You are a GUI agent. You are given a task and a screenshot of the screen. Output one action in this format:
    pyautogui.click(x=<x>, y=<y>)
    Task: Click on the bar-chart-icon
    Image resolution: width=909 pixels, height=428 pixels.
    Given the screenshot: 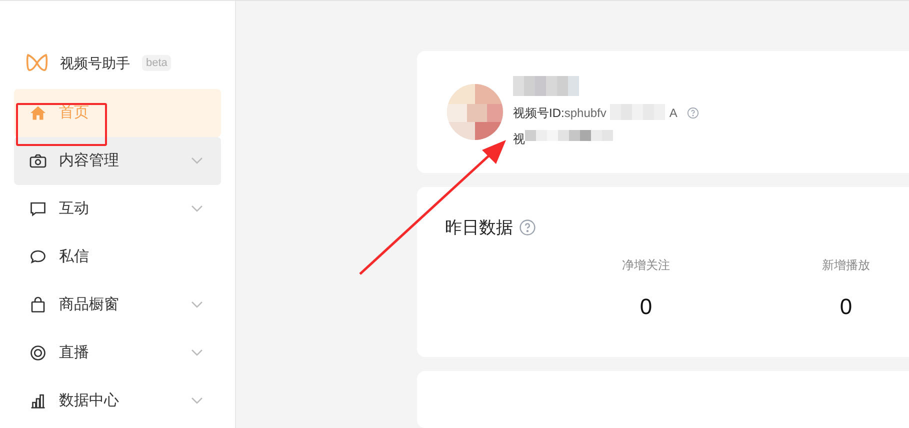 What is the action you would take?
    pyautogui.click(x=38, y=401)
    